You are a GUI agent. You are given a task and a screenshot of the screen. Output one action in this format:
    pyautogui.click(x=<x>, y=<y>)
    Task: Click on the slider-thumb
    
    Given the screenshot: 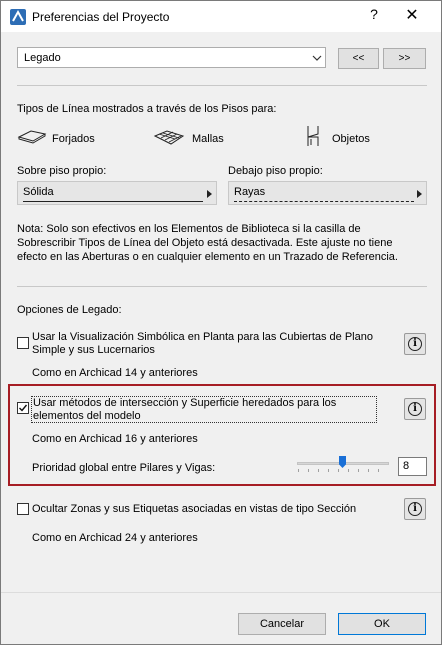 What is the action you would take?
    pyautogui.click(x=342, y=462)
    